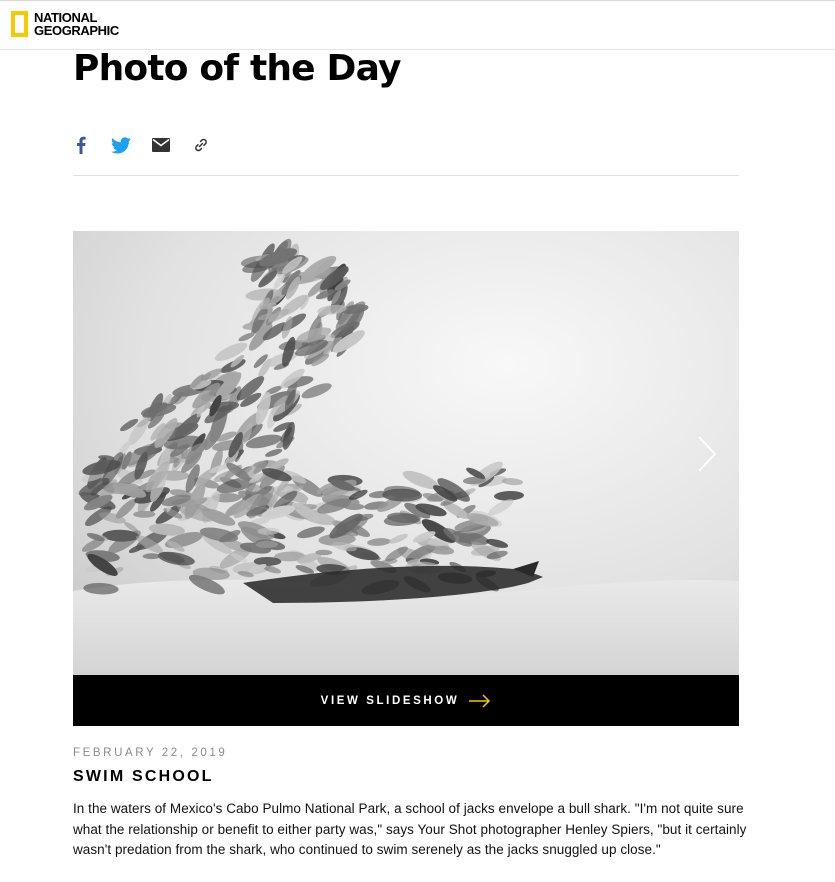 This screenshot has height=882, width=835. I want to click on share-bar, so click(150, 145).